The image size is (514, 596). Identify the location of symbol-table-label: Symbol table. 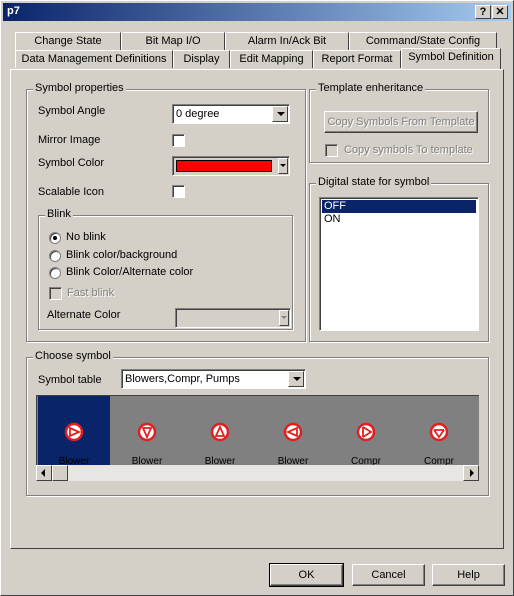
(70, 380).